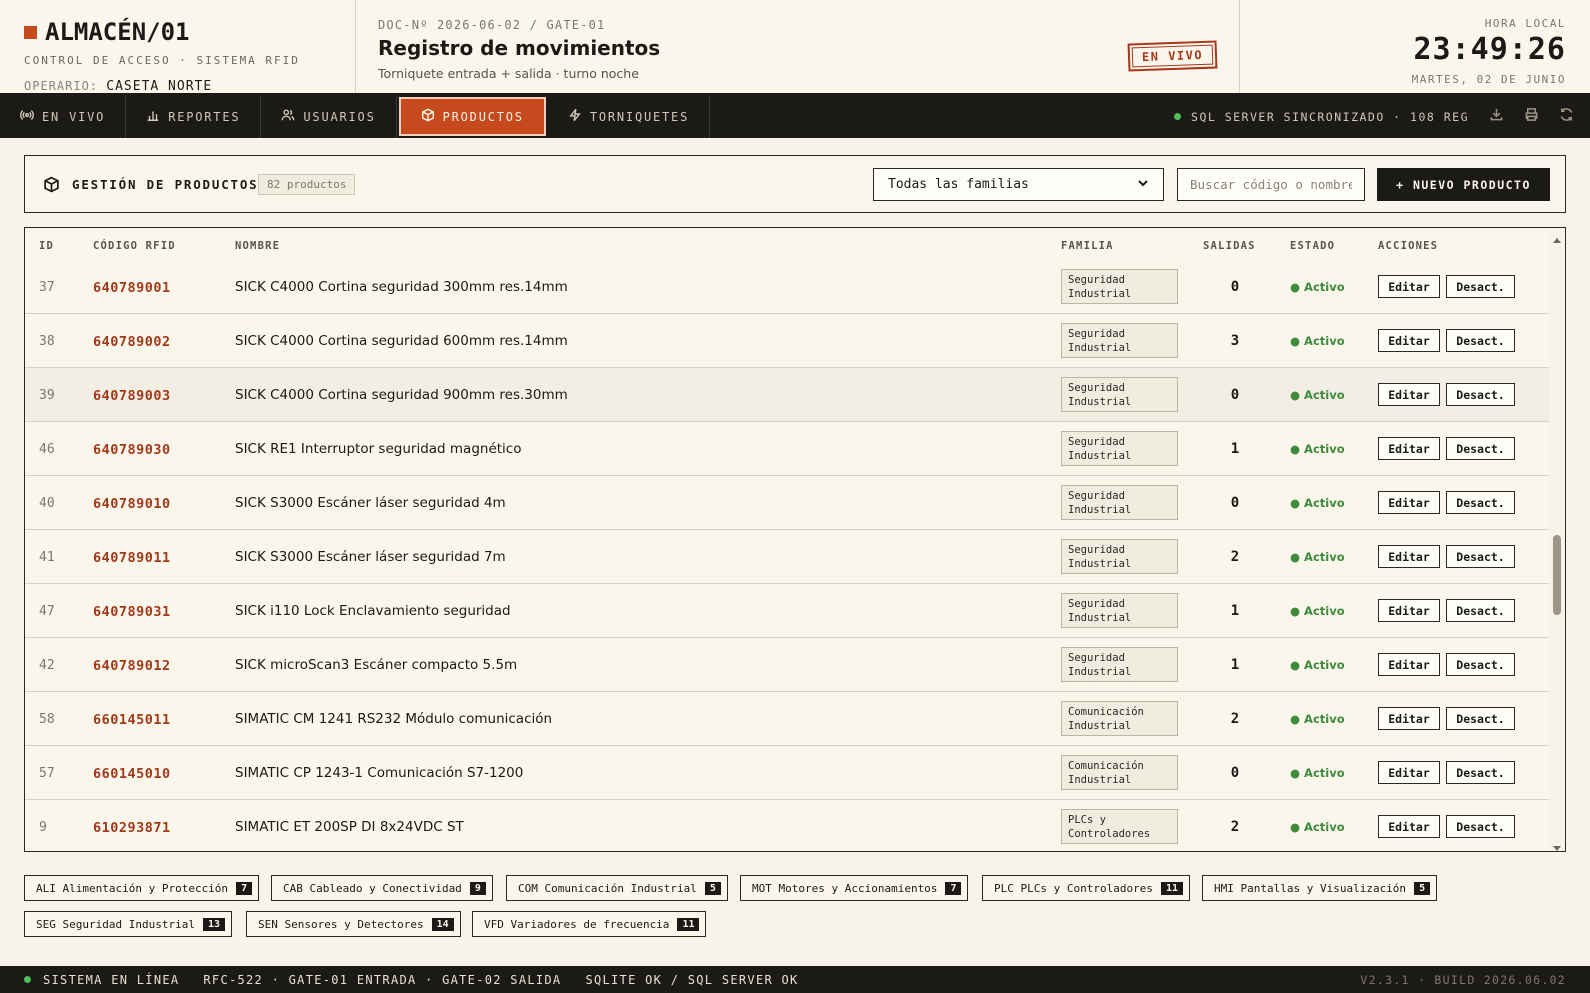 The width and height of the screenshot is (1590, 993). What do you see at coordinates (1463, 184) in the screenshot?
I see `new-product-button: + NUEVO PRODUCTO` at bounding box center [1463, 184].